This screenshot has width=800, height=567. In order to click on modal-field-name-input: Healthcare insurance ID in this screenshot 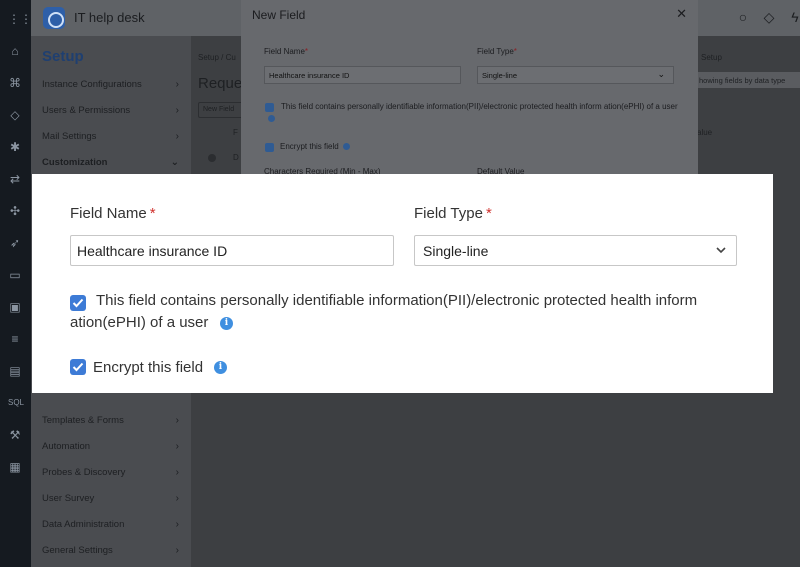, I will do `click(362, 75)`.